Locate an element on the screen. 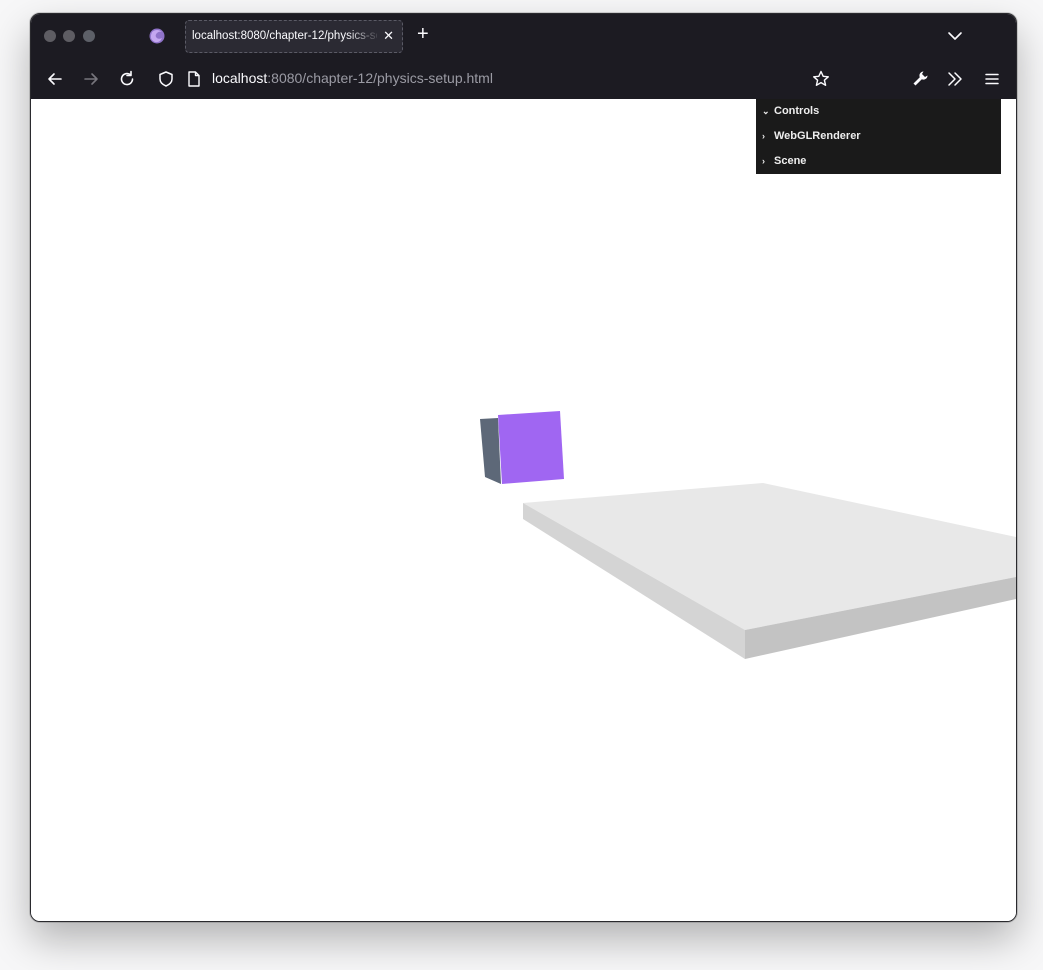  gui-folder-controls: ⌄ Controls is located at coordinates (790, 111).